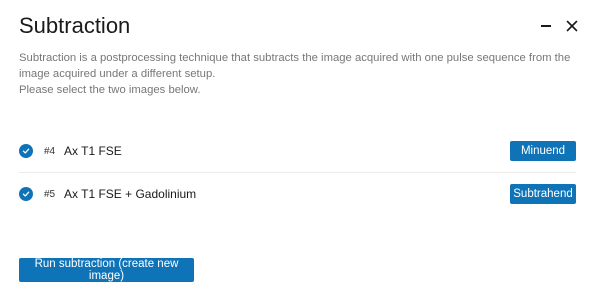 The height and width of the screenshot is (304, 597). I want to click on minimize-button, so click(546, 26).